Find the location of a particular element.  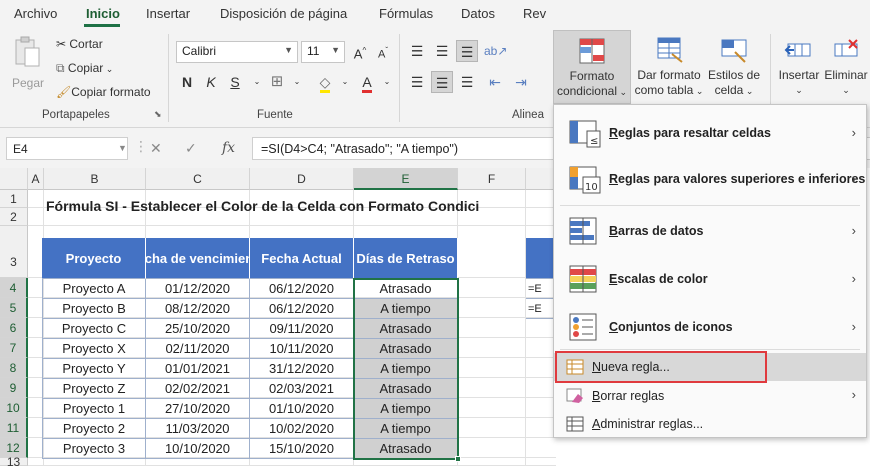

align-middle-icon: ☰ is located at coordinates (442, 51).